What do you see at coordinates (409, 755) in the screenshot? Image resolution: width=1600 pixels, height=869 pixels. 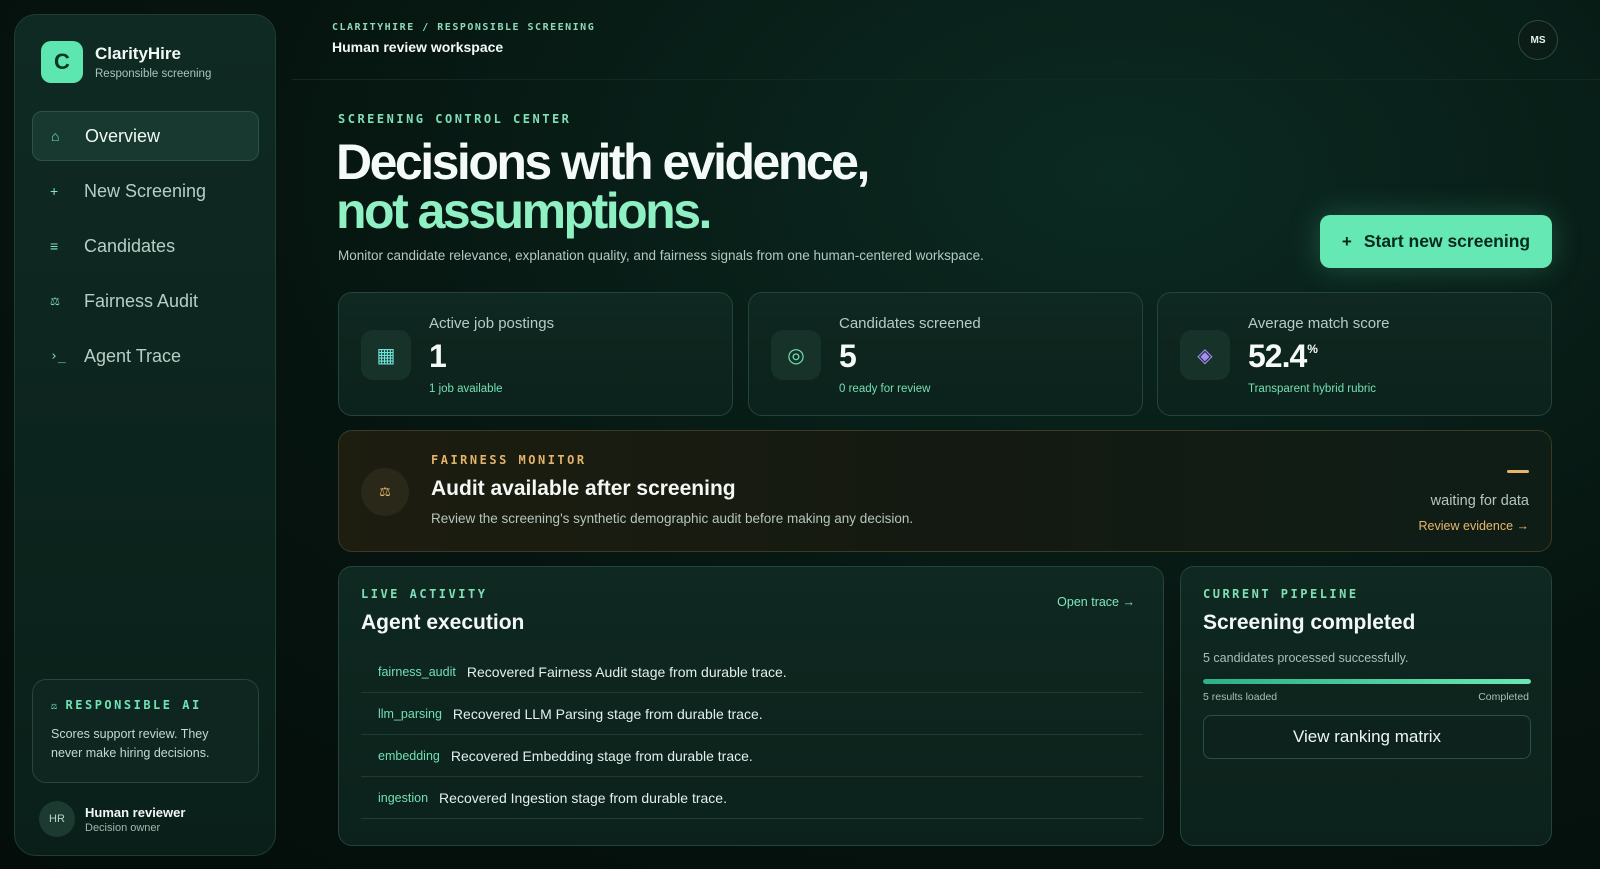 I see `activity-stage-tag: embedding` at bounding box center [409, 755].